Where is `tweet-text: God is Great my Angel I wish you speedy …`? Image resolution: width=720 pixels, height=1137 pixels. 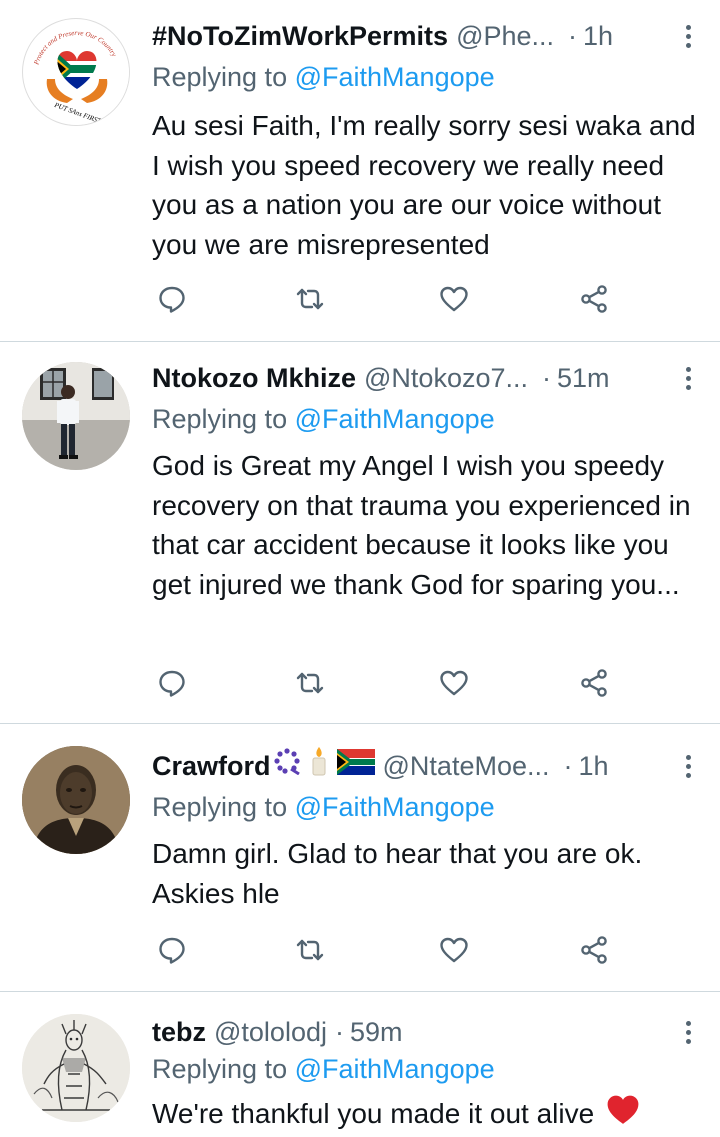
tweet-text: God is Great my Angel I wish you speedy … is located at coordinates (421, 525).